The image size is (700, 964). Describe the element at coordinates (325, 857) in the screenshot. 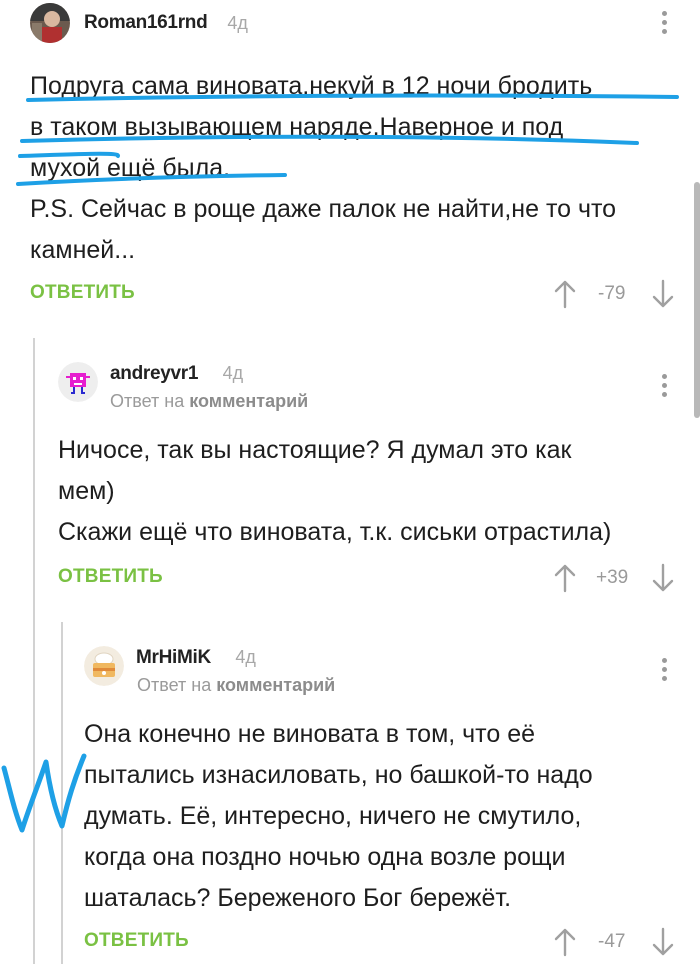

I see `comment-line: когда она поздно ночью одна возле рощи` at that location.